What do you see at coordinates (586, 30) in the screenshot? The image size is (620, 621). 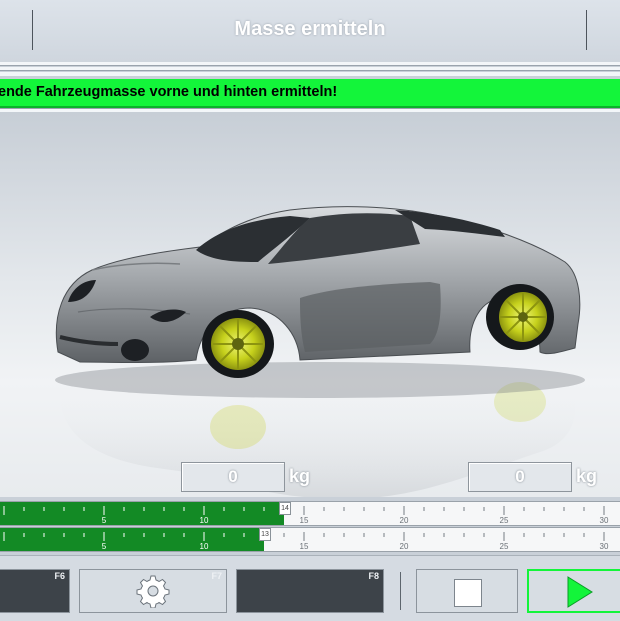 I see `title-separator` at bounding box center [586, 30].